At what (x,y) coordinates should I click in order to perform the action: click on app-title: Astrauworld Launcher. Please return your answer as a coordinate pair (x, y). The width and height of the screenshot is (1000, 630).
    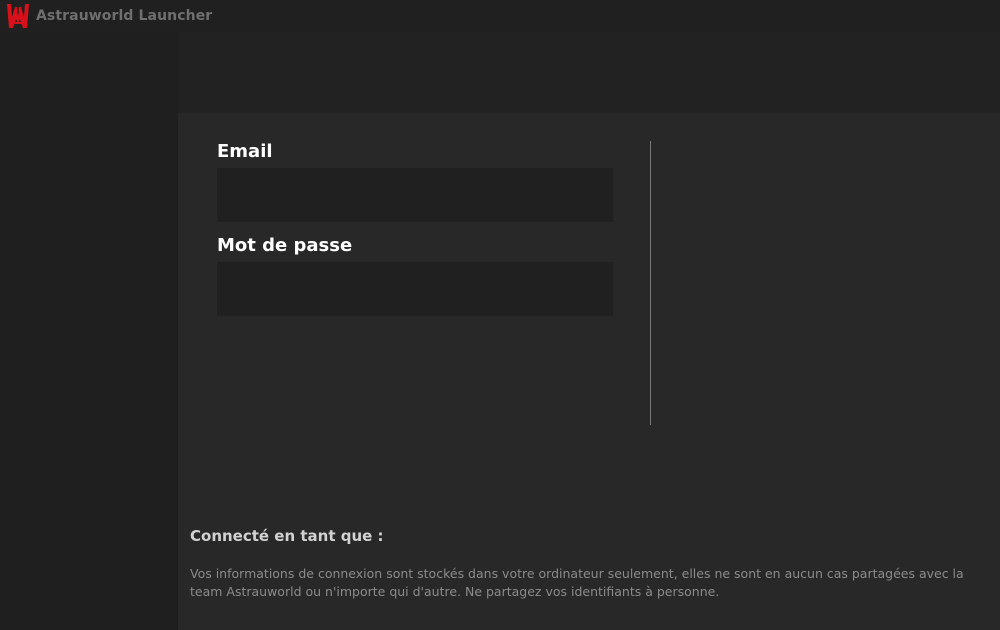
    Looking at the image, I should click on (124, 16).